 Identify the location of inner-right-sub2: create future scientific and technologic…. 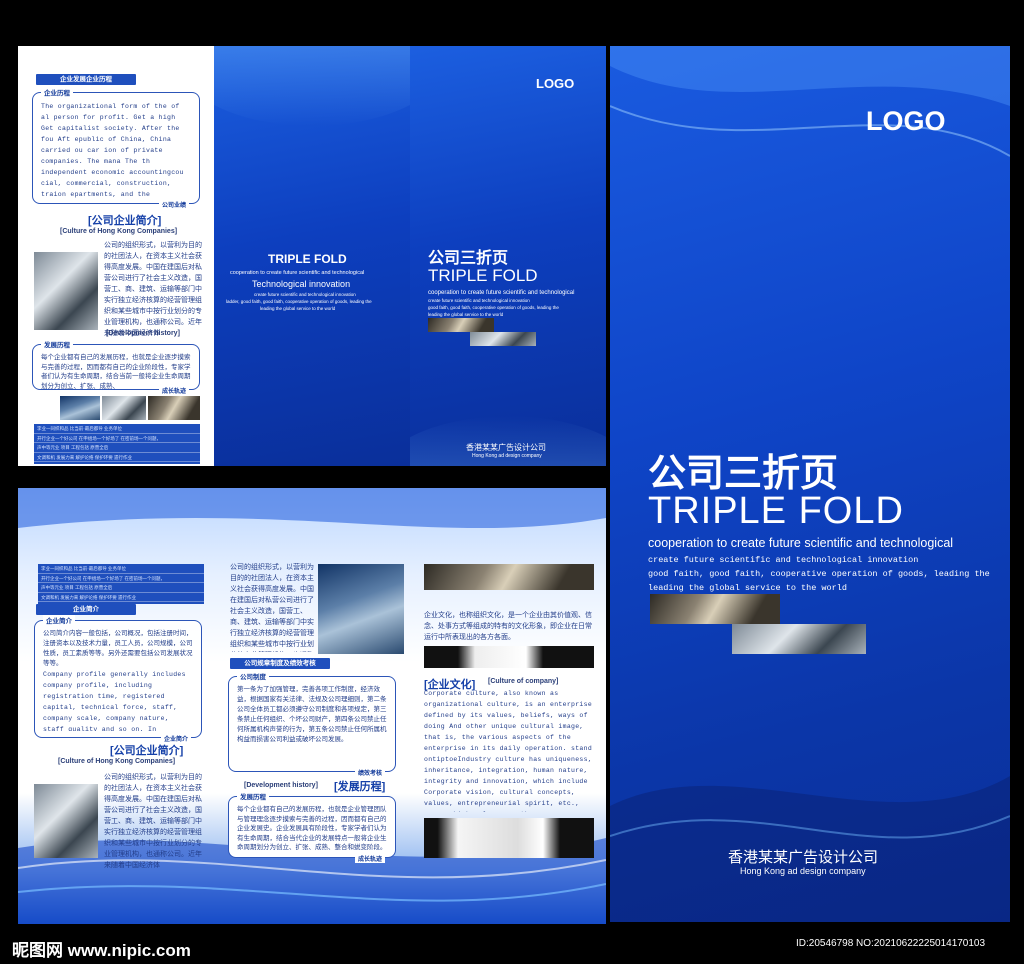
(479, 300).